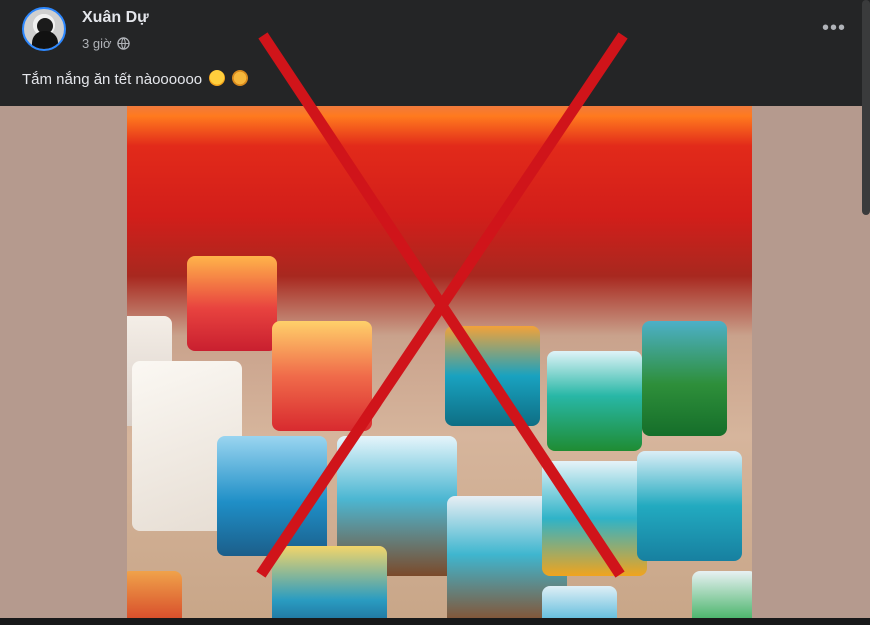  Describe the element at coordinates (435, 621) in the screenshot. I see `bottom-bar` at that location.